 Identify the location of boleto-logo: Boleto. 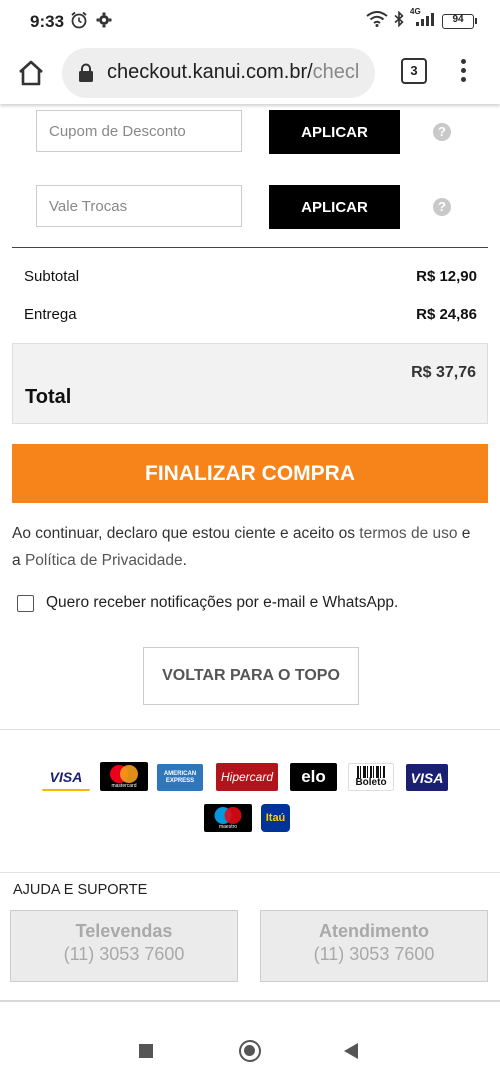
(371, 777).